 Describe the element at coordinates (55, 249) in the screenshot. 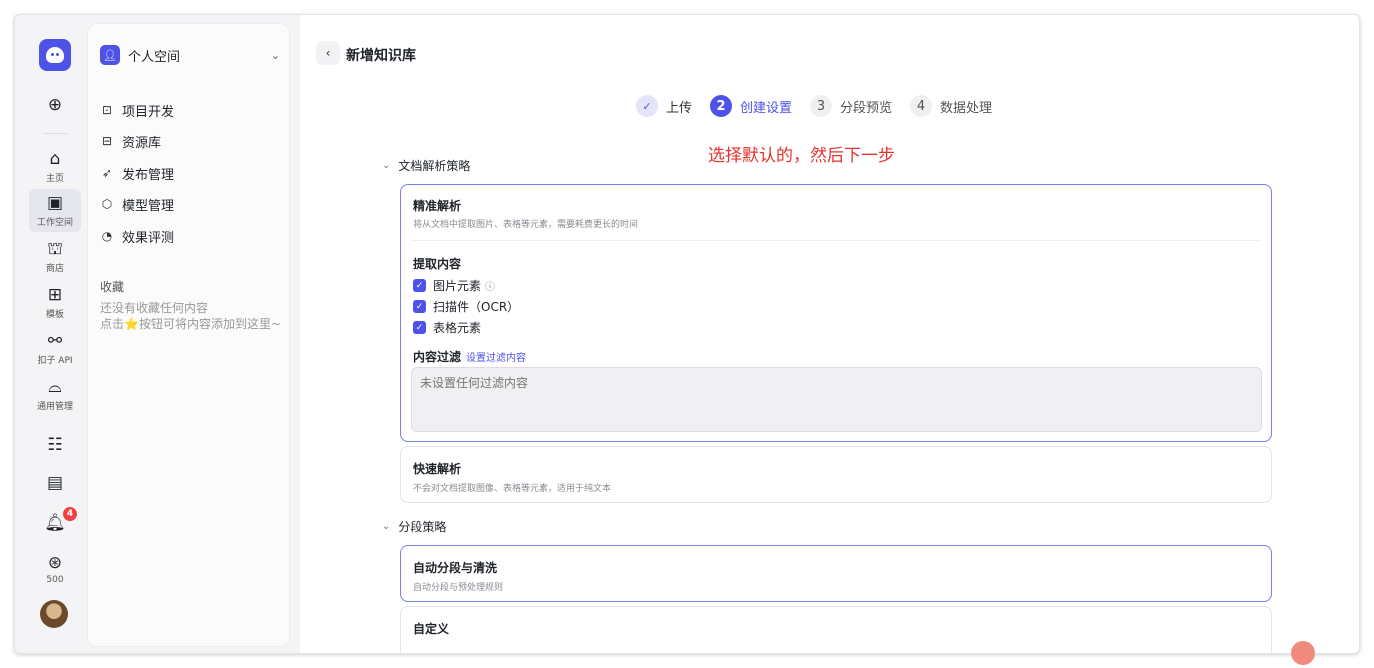

I see `store-icon: ⛫` at that location.